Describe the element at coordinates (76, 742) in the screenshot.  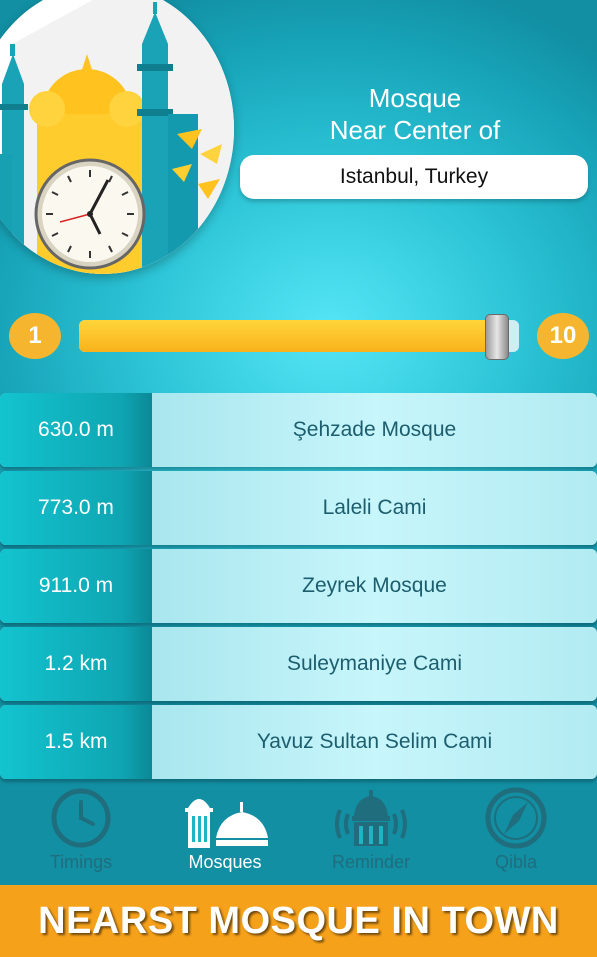
I see `distance-label: 1.5 km` at that location.